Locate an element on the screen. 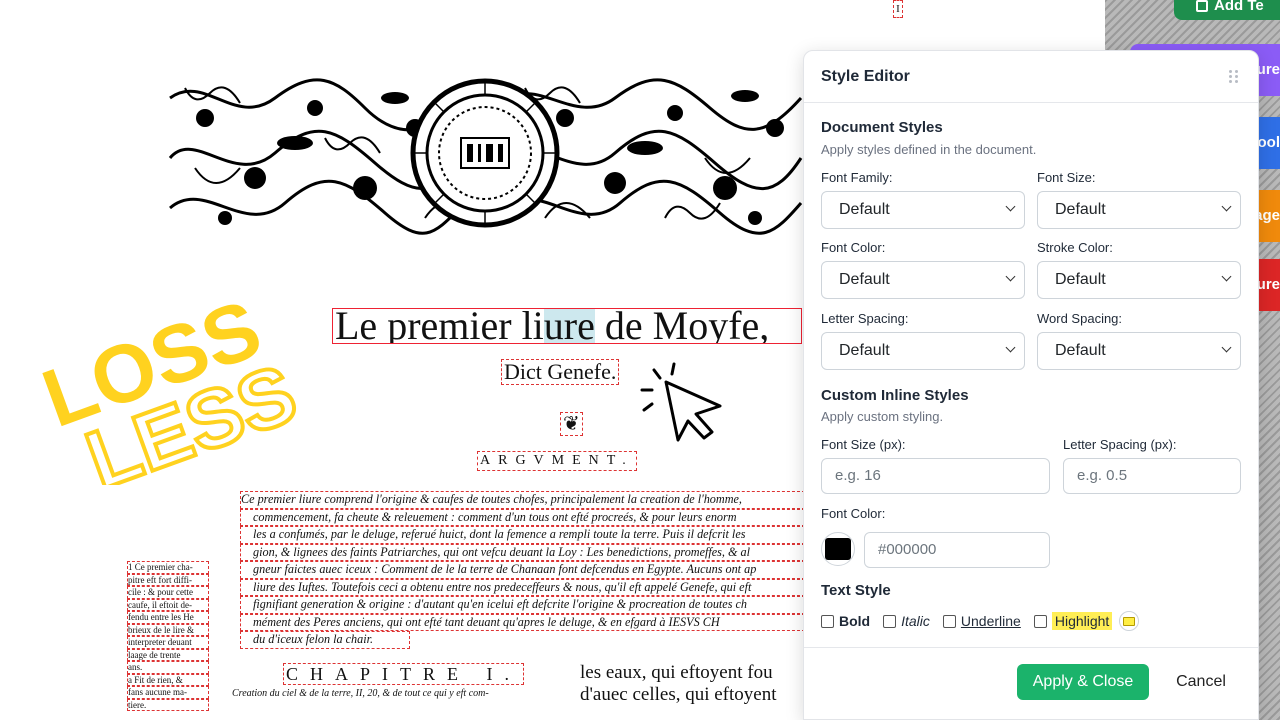 The width and height of the screenshot is (1280, 720). style-editor-footer: Apply & Close Cancel is located at coordinates (1031, 683).